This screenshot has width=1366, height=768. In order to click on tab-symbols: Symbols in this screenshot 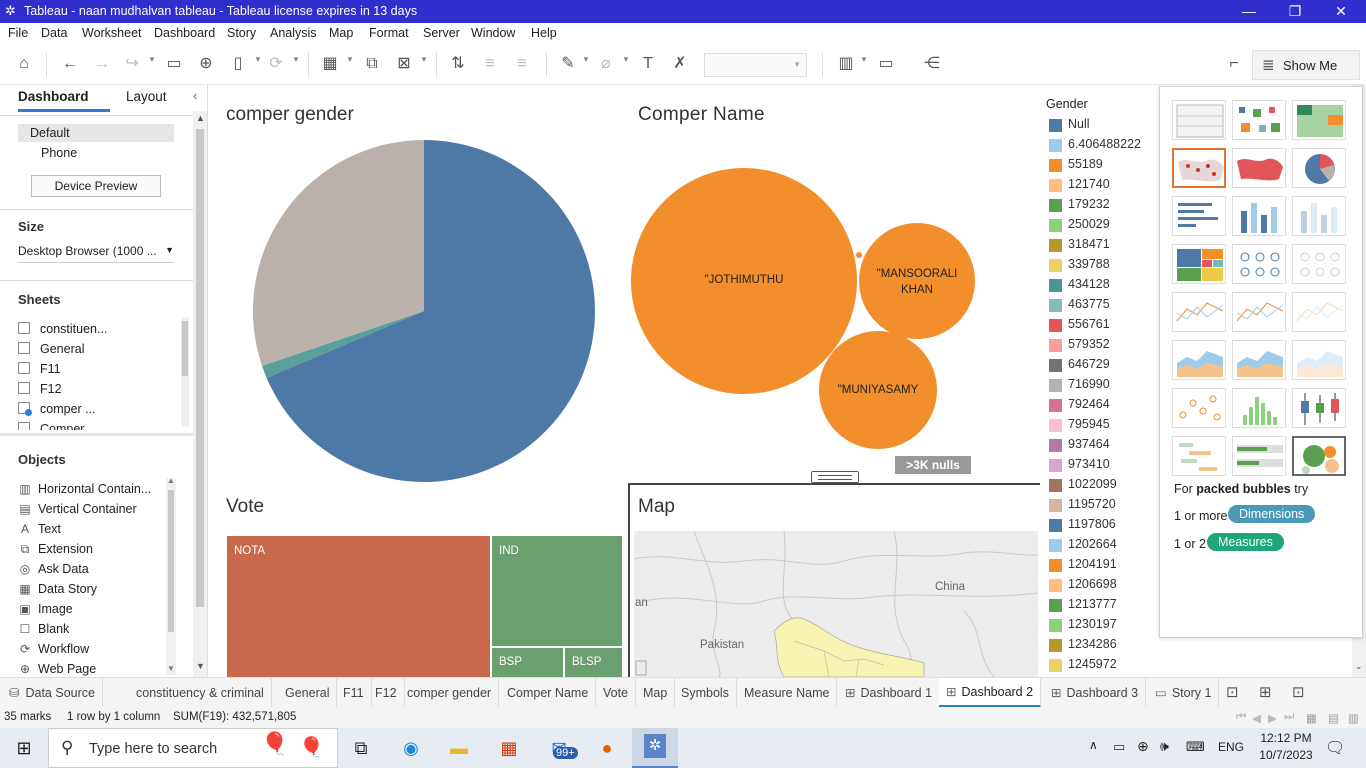, I will do `click(705, 693)`.